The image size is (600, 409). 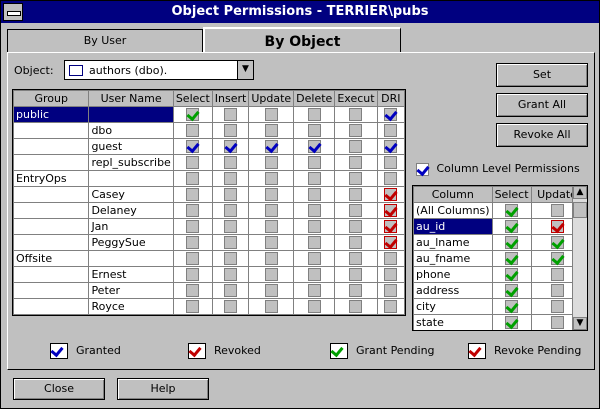 I want to click on table-row: address, so click(x=498, y=290).